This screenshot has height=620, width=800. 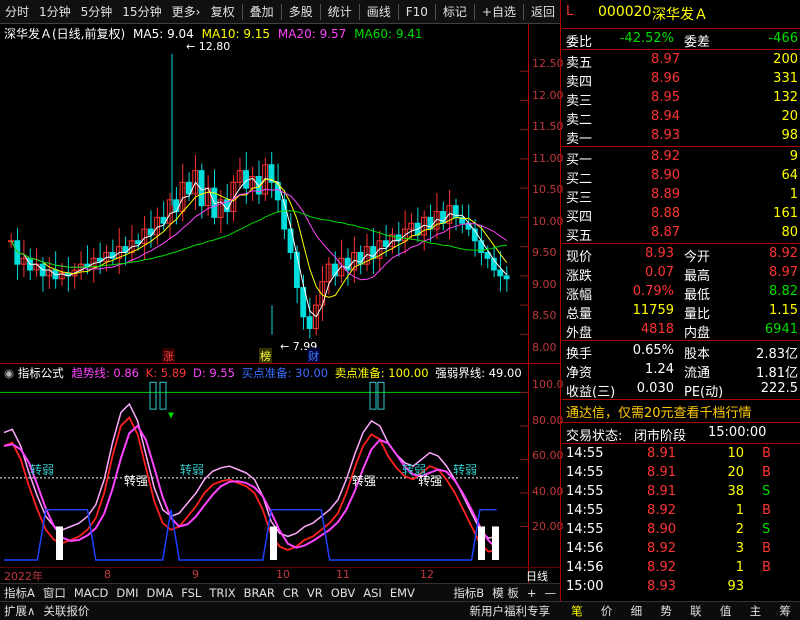 What do you see at coordinates (141, 12) in the screenshot?
I see `toolbar-tab-15min: 15分钟` at bounding box center [141, 12].